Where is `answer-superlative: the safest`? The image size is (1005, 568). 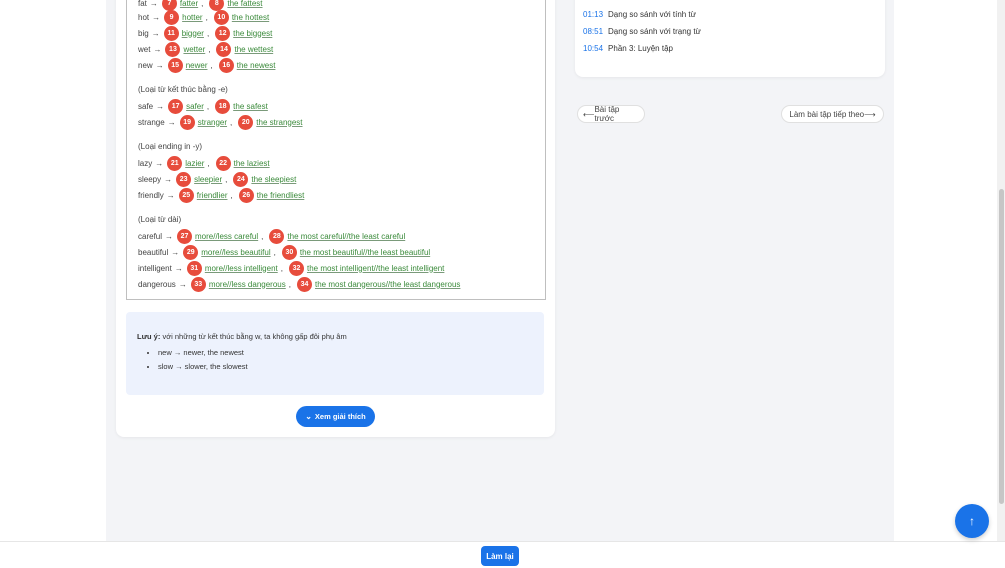 answer-superlative: the safest is located at coordinates (250, 106).